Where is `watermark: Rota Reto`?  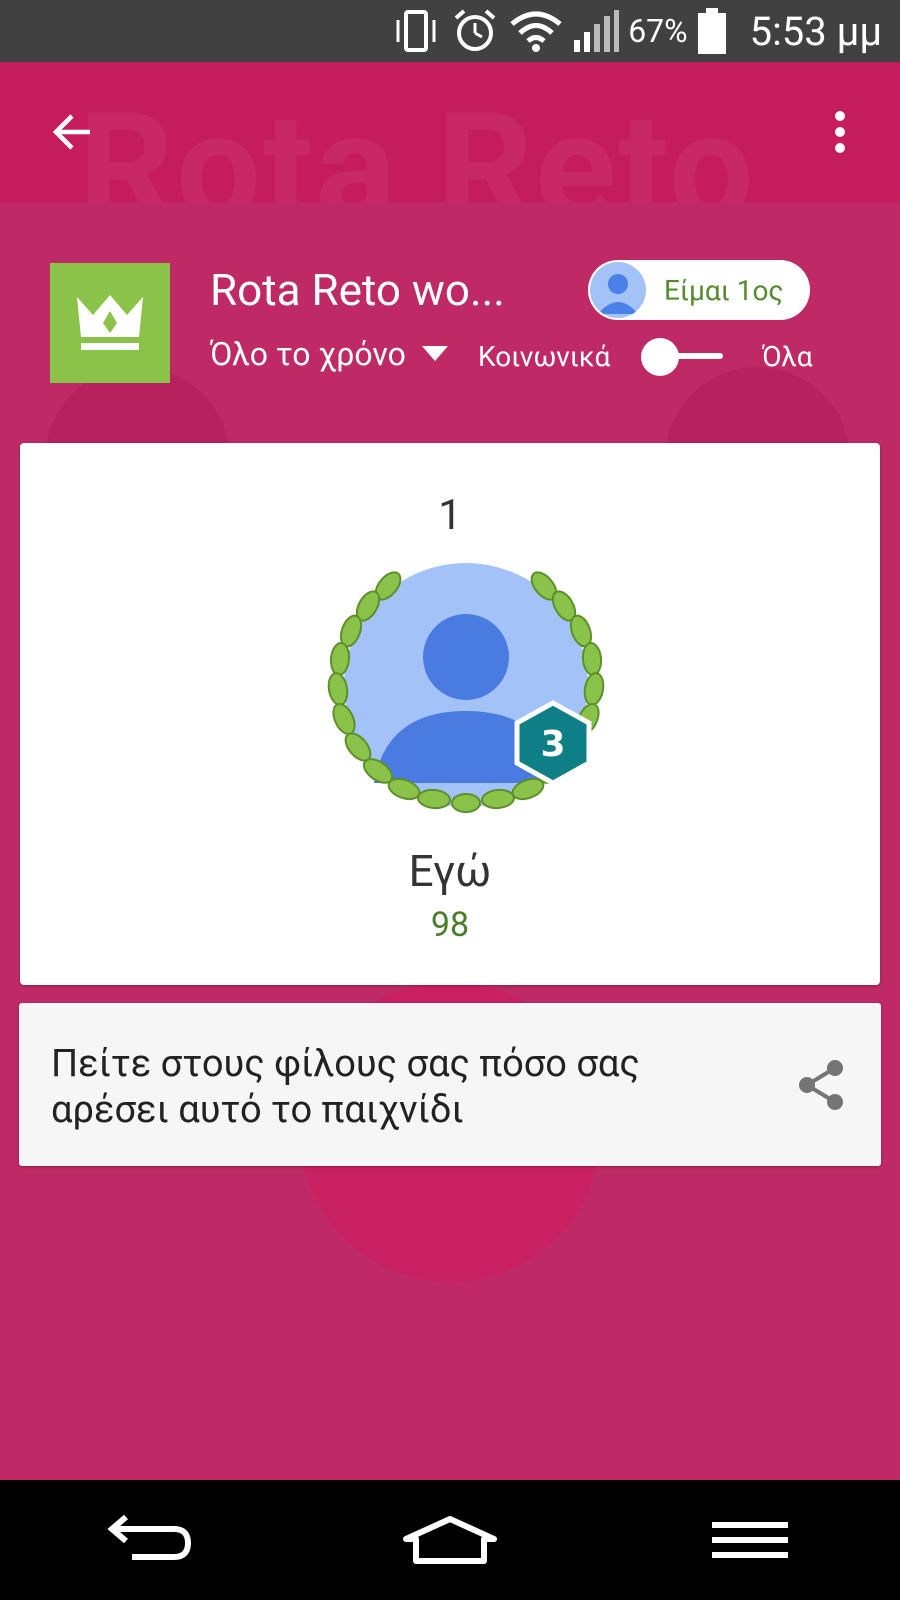 watermark: Rota Reto is located at coordinates (417, 141).